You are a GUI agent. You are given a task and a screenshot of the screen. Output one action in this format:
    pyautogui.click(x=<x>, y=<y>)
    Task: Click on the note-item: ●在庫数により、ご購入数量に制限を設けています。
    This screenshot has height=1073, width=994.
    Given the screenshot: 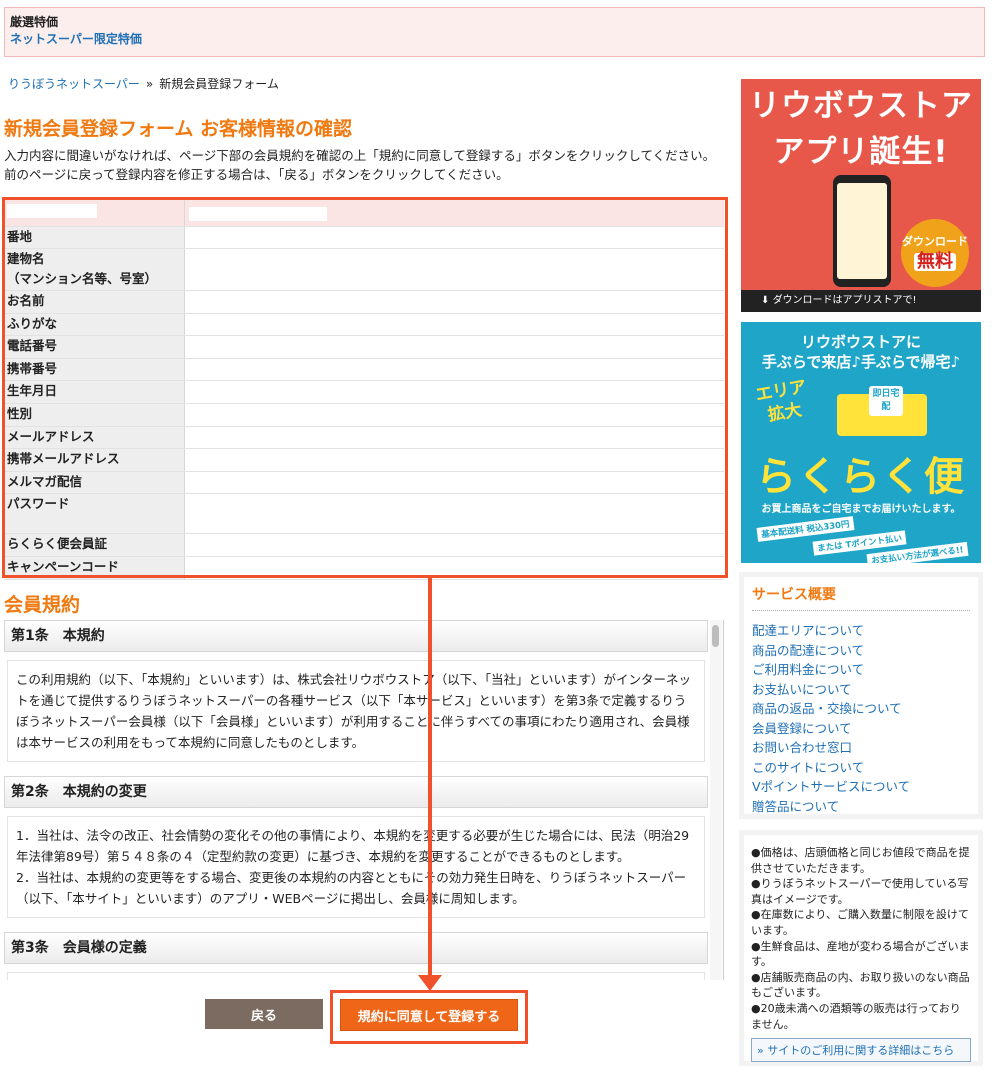 What is the action you would take?
    pyautogui.click(x=860, y=922)
    